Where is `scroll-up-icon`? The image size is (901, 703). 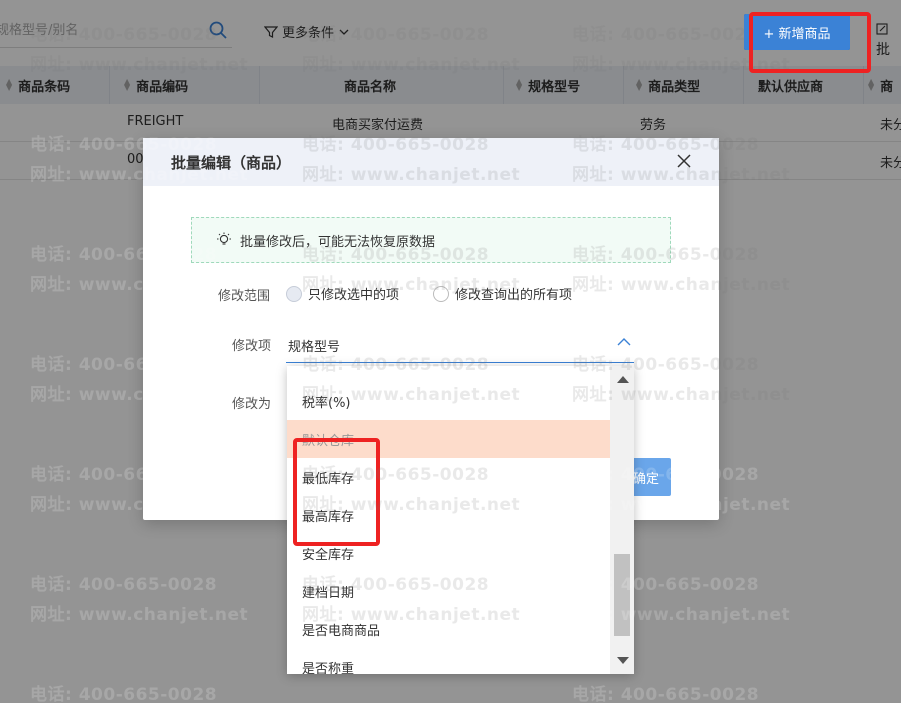 scroll-up-icon is located at coordinates (623, 379).